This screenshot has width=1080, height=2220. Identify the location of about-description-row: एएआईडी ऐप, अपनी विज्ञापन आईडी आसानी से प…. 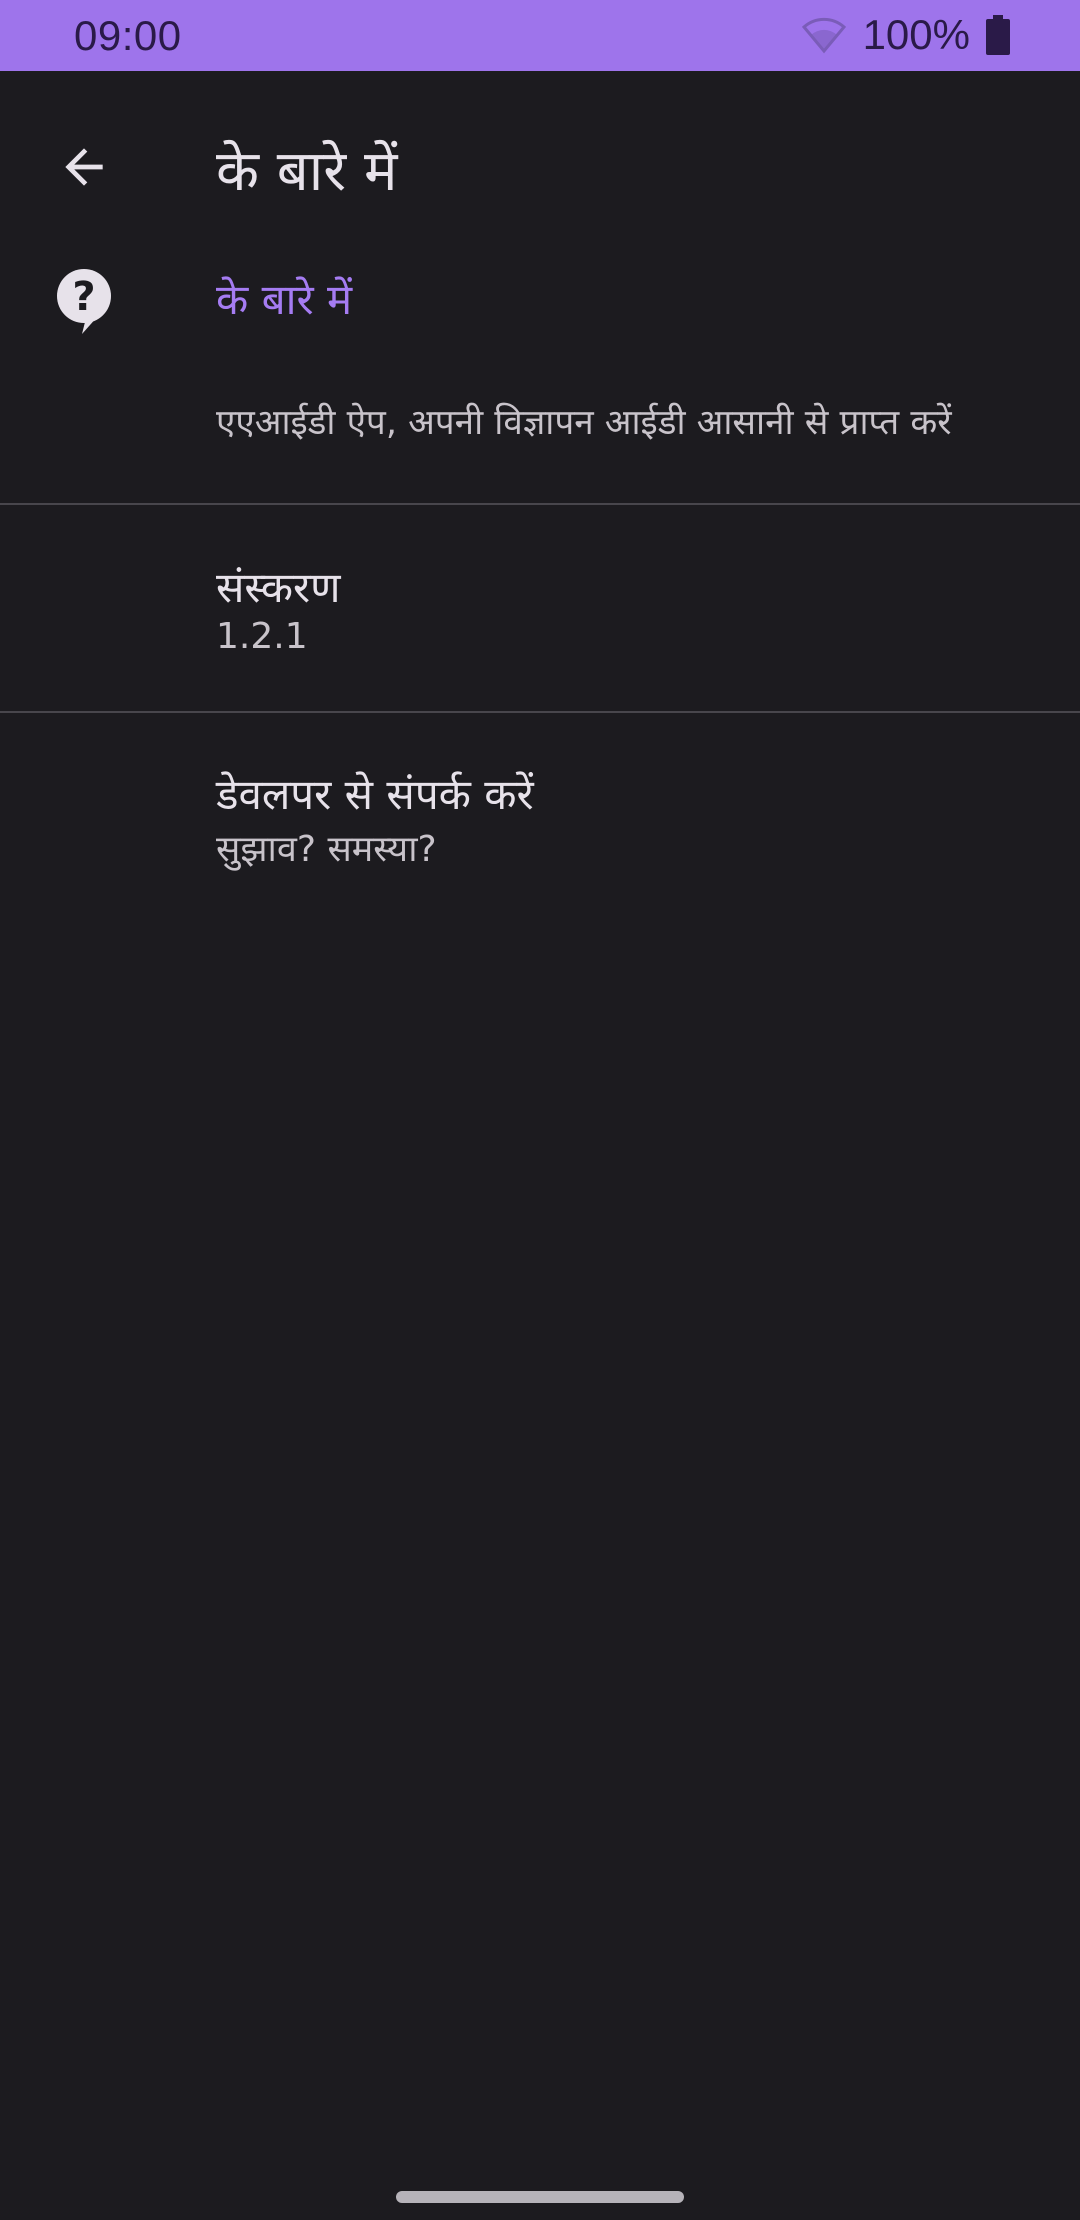
(540, 440).